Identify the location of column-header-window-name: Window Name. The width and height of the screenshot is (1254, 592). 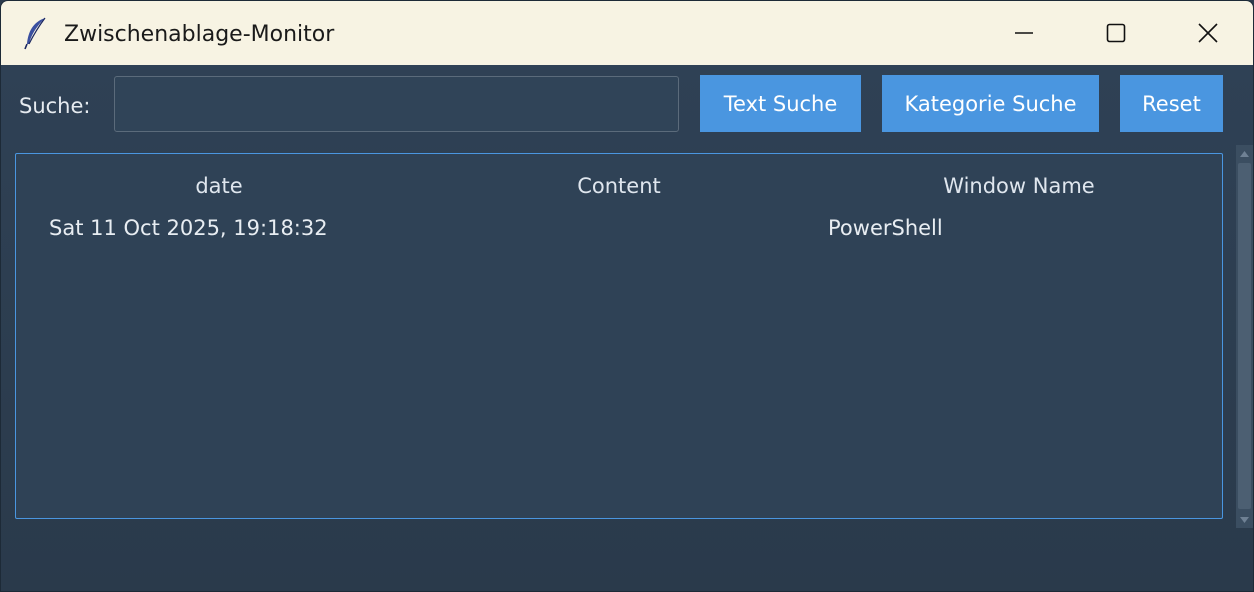
(1018, 186).